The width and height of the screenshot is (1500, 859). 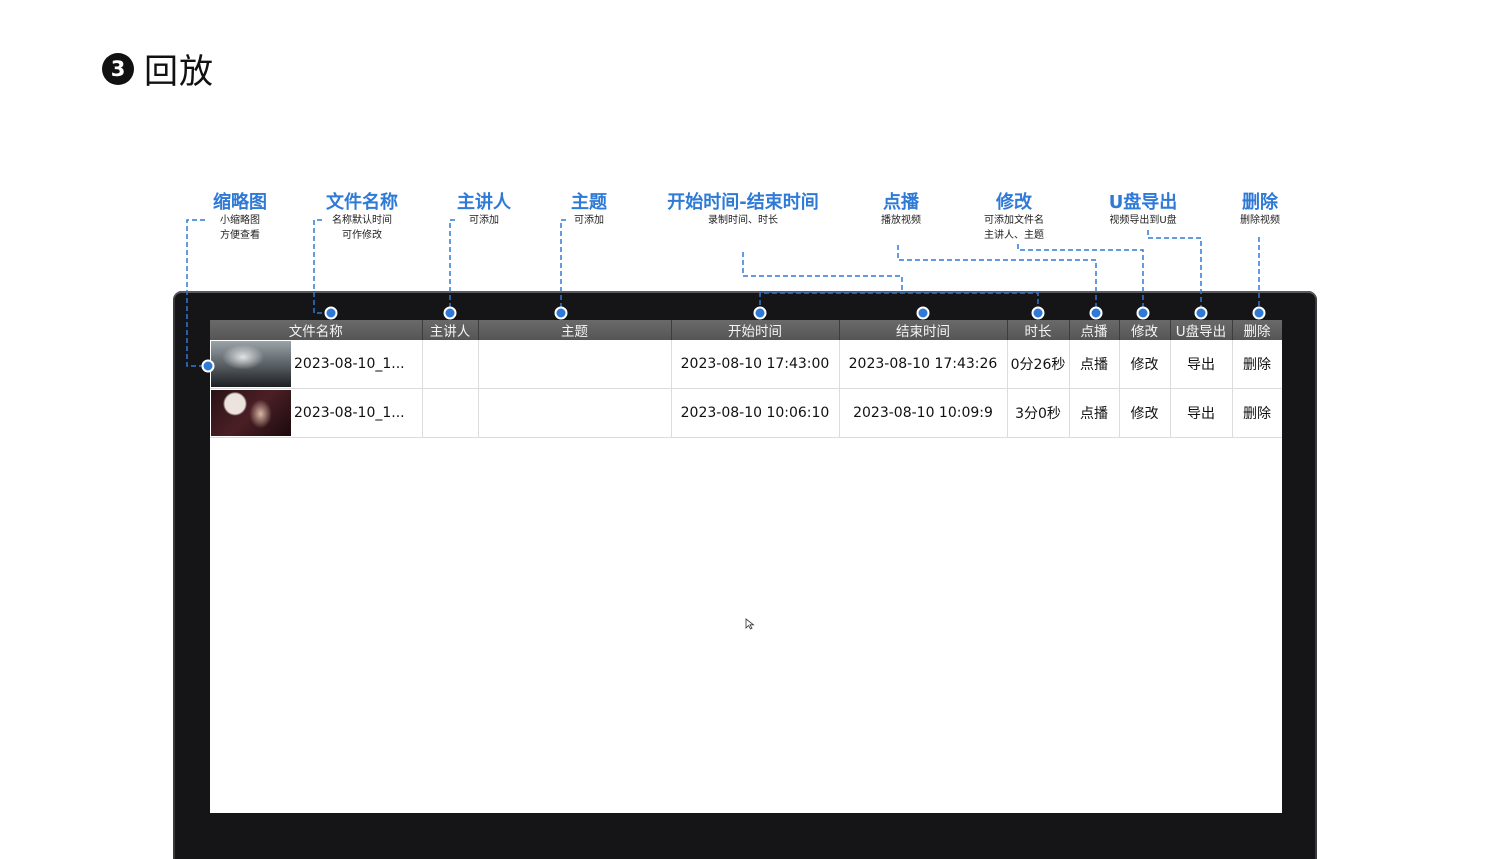 What do you see at coordinates (901, 202) in the screenshot?
I see `callout-title: 点播` at bounding box center [901, 202].